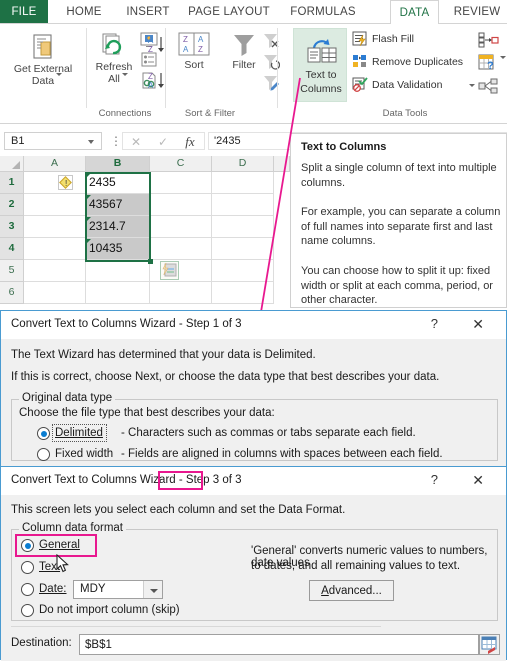  What do you see at coordinates (181, 205) in the screenshot?
I see `cell-c2` at bounding box center [181, 205].